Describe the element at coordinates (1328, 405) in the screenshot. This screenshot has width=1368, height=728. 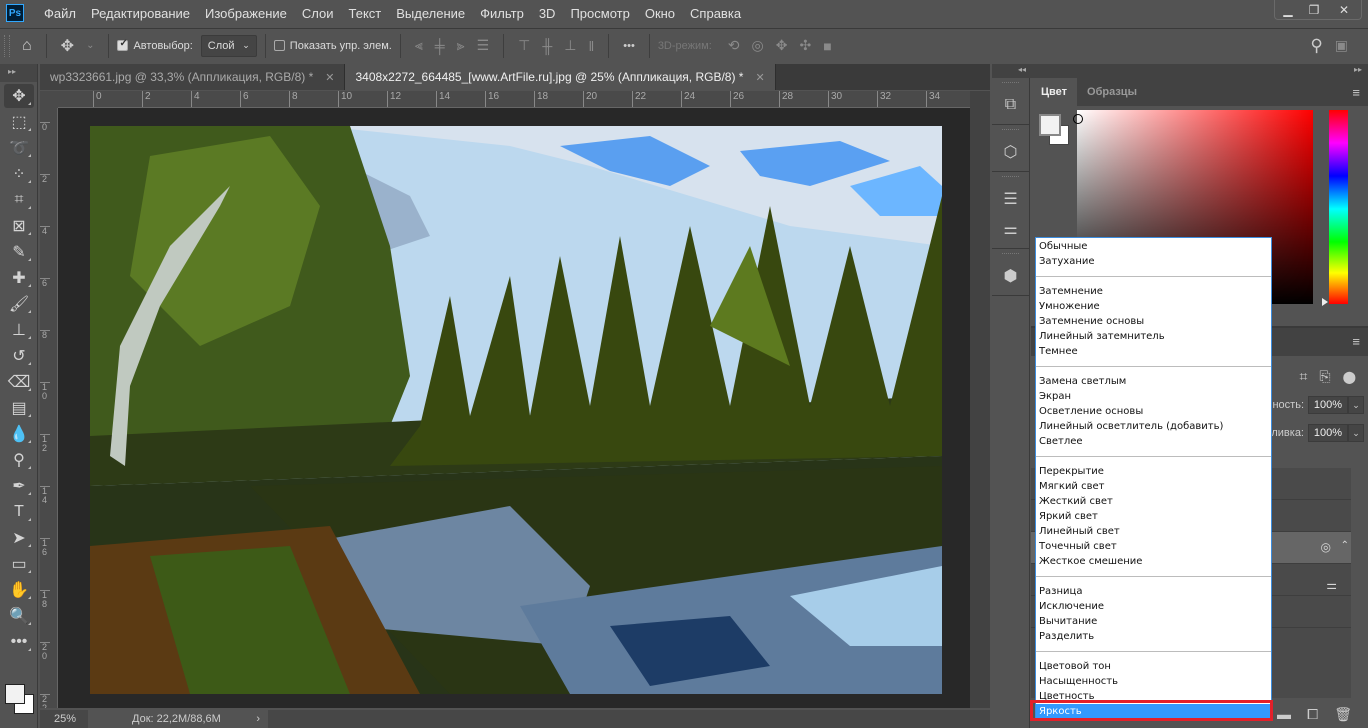
I see `opacity-input: 100%` at that location.